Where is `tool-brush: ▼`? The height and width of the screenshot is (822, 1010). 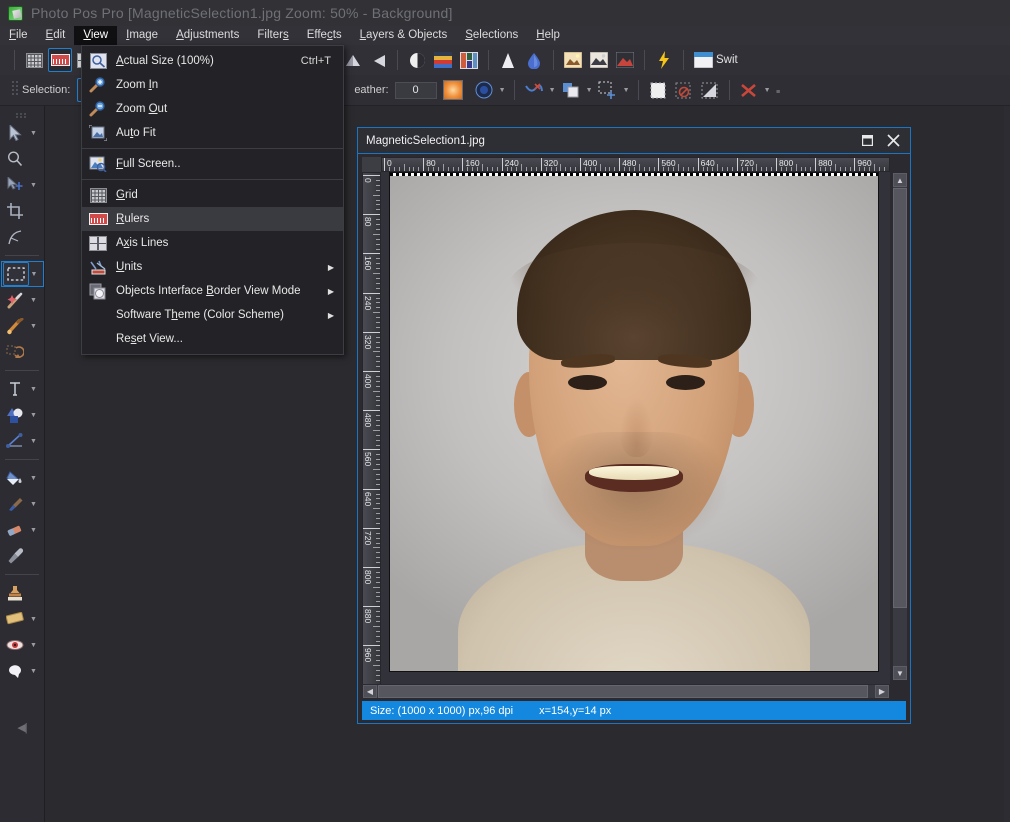 tool-brush: ▼ is located at coordinates (22, 504).